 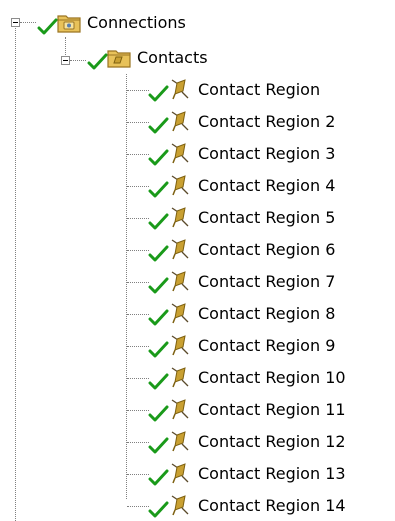 I want to click on tree-node-contact-region-13: Contact Region 13, so click(x=247, y=474).